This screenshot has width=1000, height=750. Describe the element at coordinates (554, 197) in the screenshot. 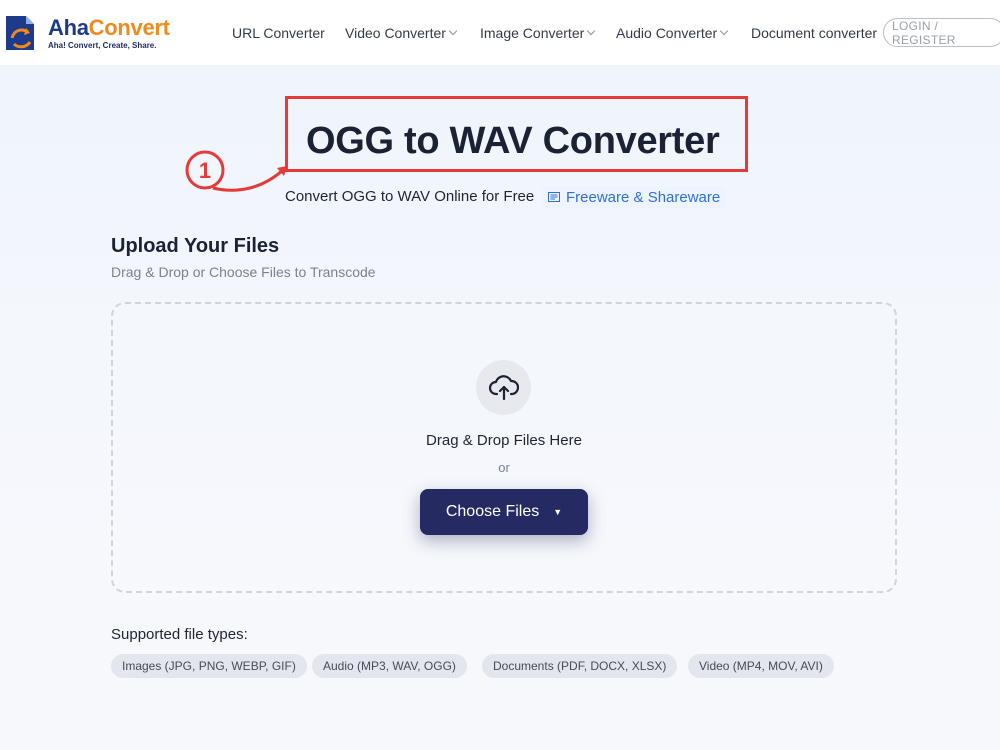

I see `document-icon` at that location.